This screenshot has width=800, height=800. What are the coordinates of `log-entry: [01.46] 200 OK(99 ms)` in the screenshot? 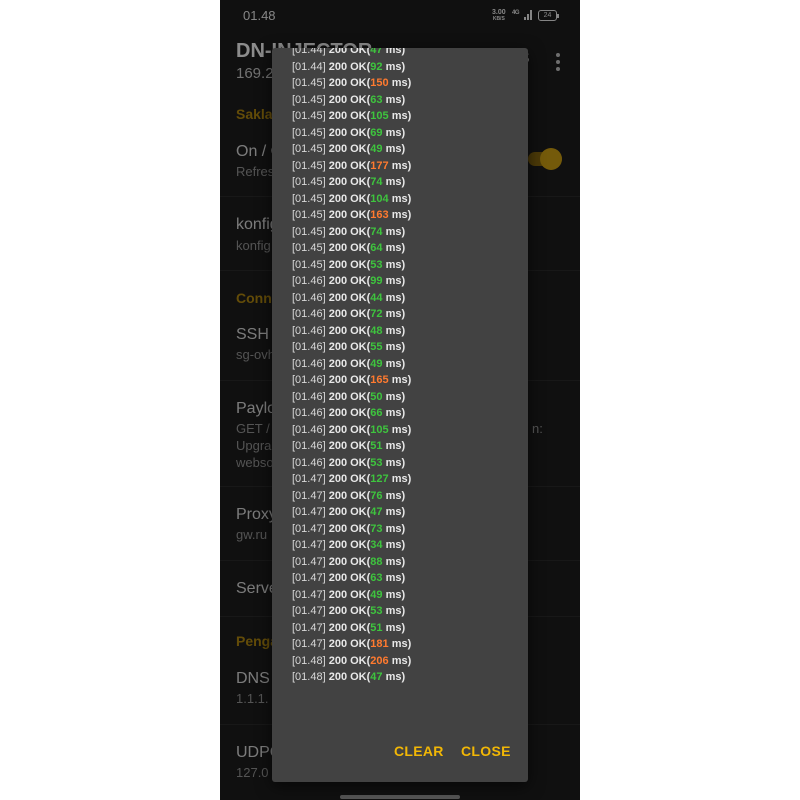 It's located at (349, 281).